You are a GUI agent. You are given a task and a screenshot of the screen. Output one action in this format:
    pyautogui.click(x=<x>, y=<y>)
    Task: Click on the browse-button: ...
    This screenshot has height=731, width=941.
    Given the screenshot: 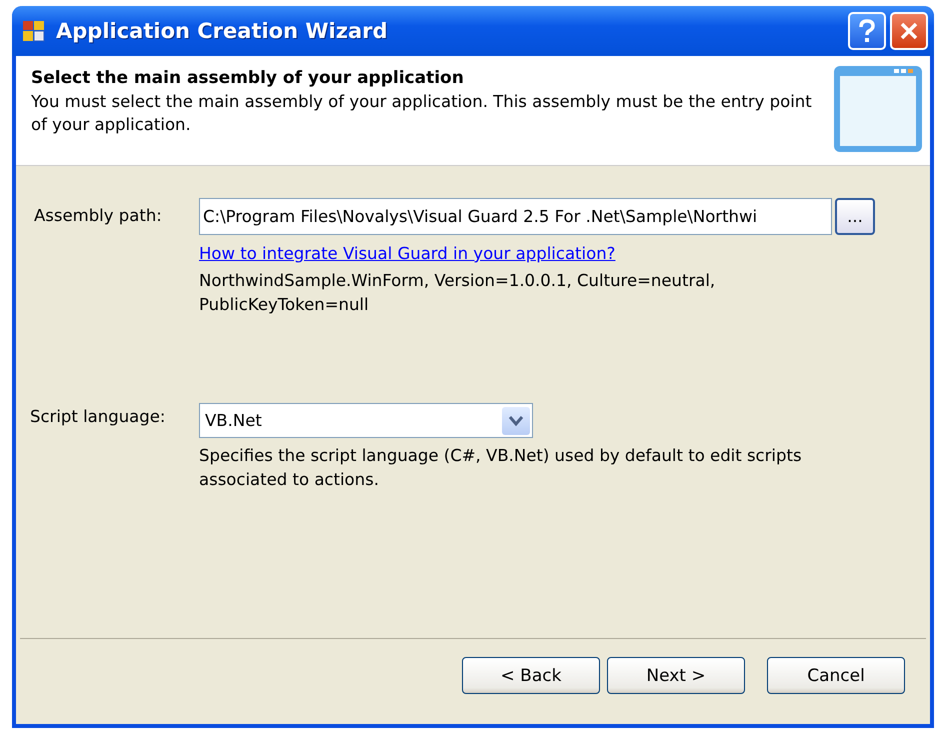 What is the action you would take?
    pyautogui.click(x=855, y=216)
    